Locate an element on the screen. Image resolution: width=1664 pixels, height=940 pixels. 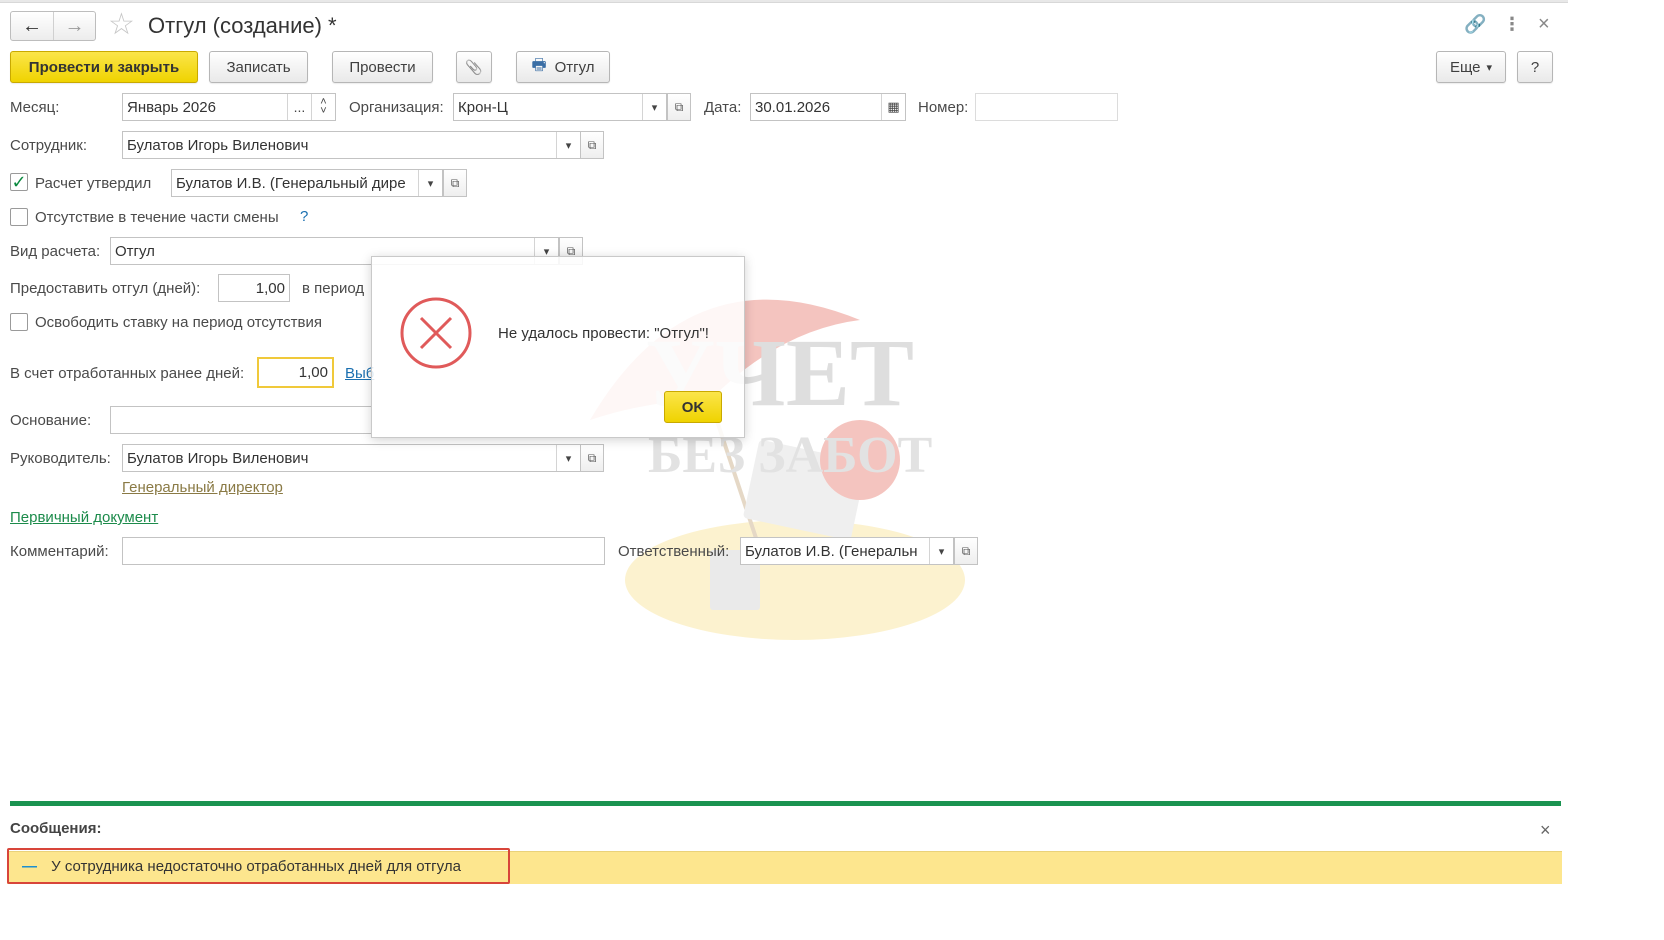
date-value: 30.01.2026 is located at coordinates (793, 107).